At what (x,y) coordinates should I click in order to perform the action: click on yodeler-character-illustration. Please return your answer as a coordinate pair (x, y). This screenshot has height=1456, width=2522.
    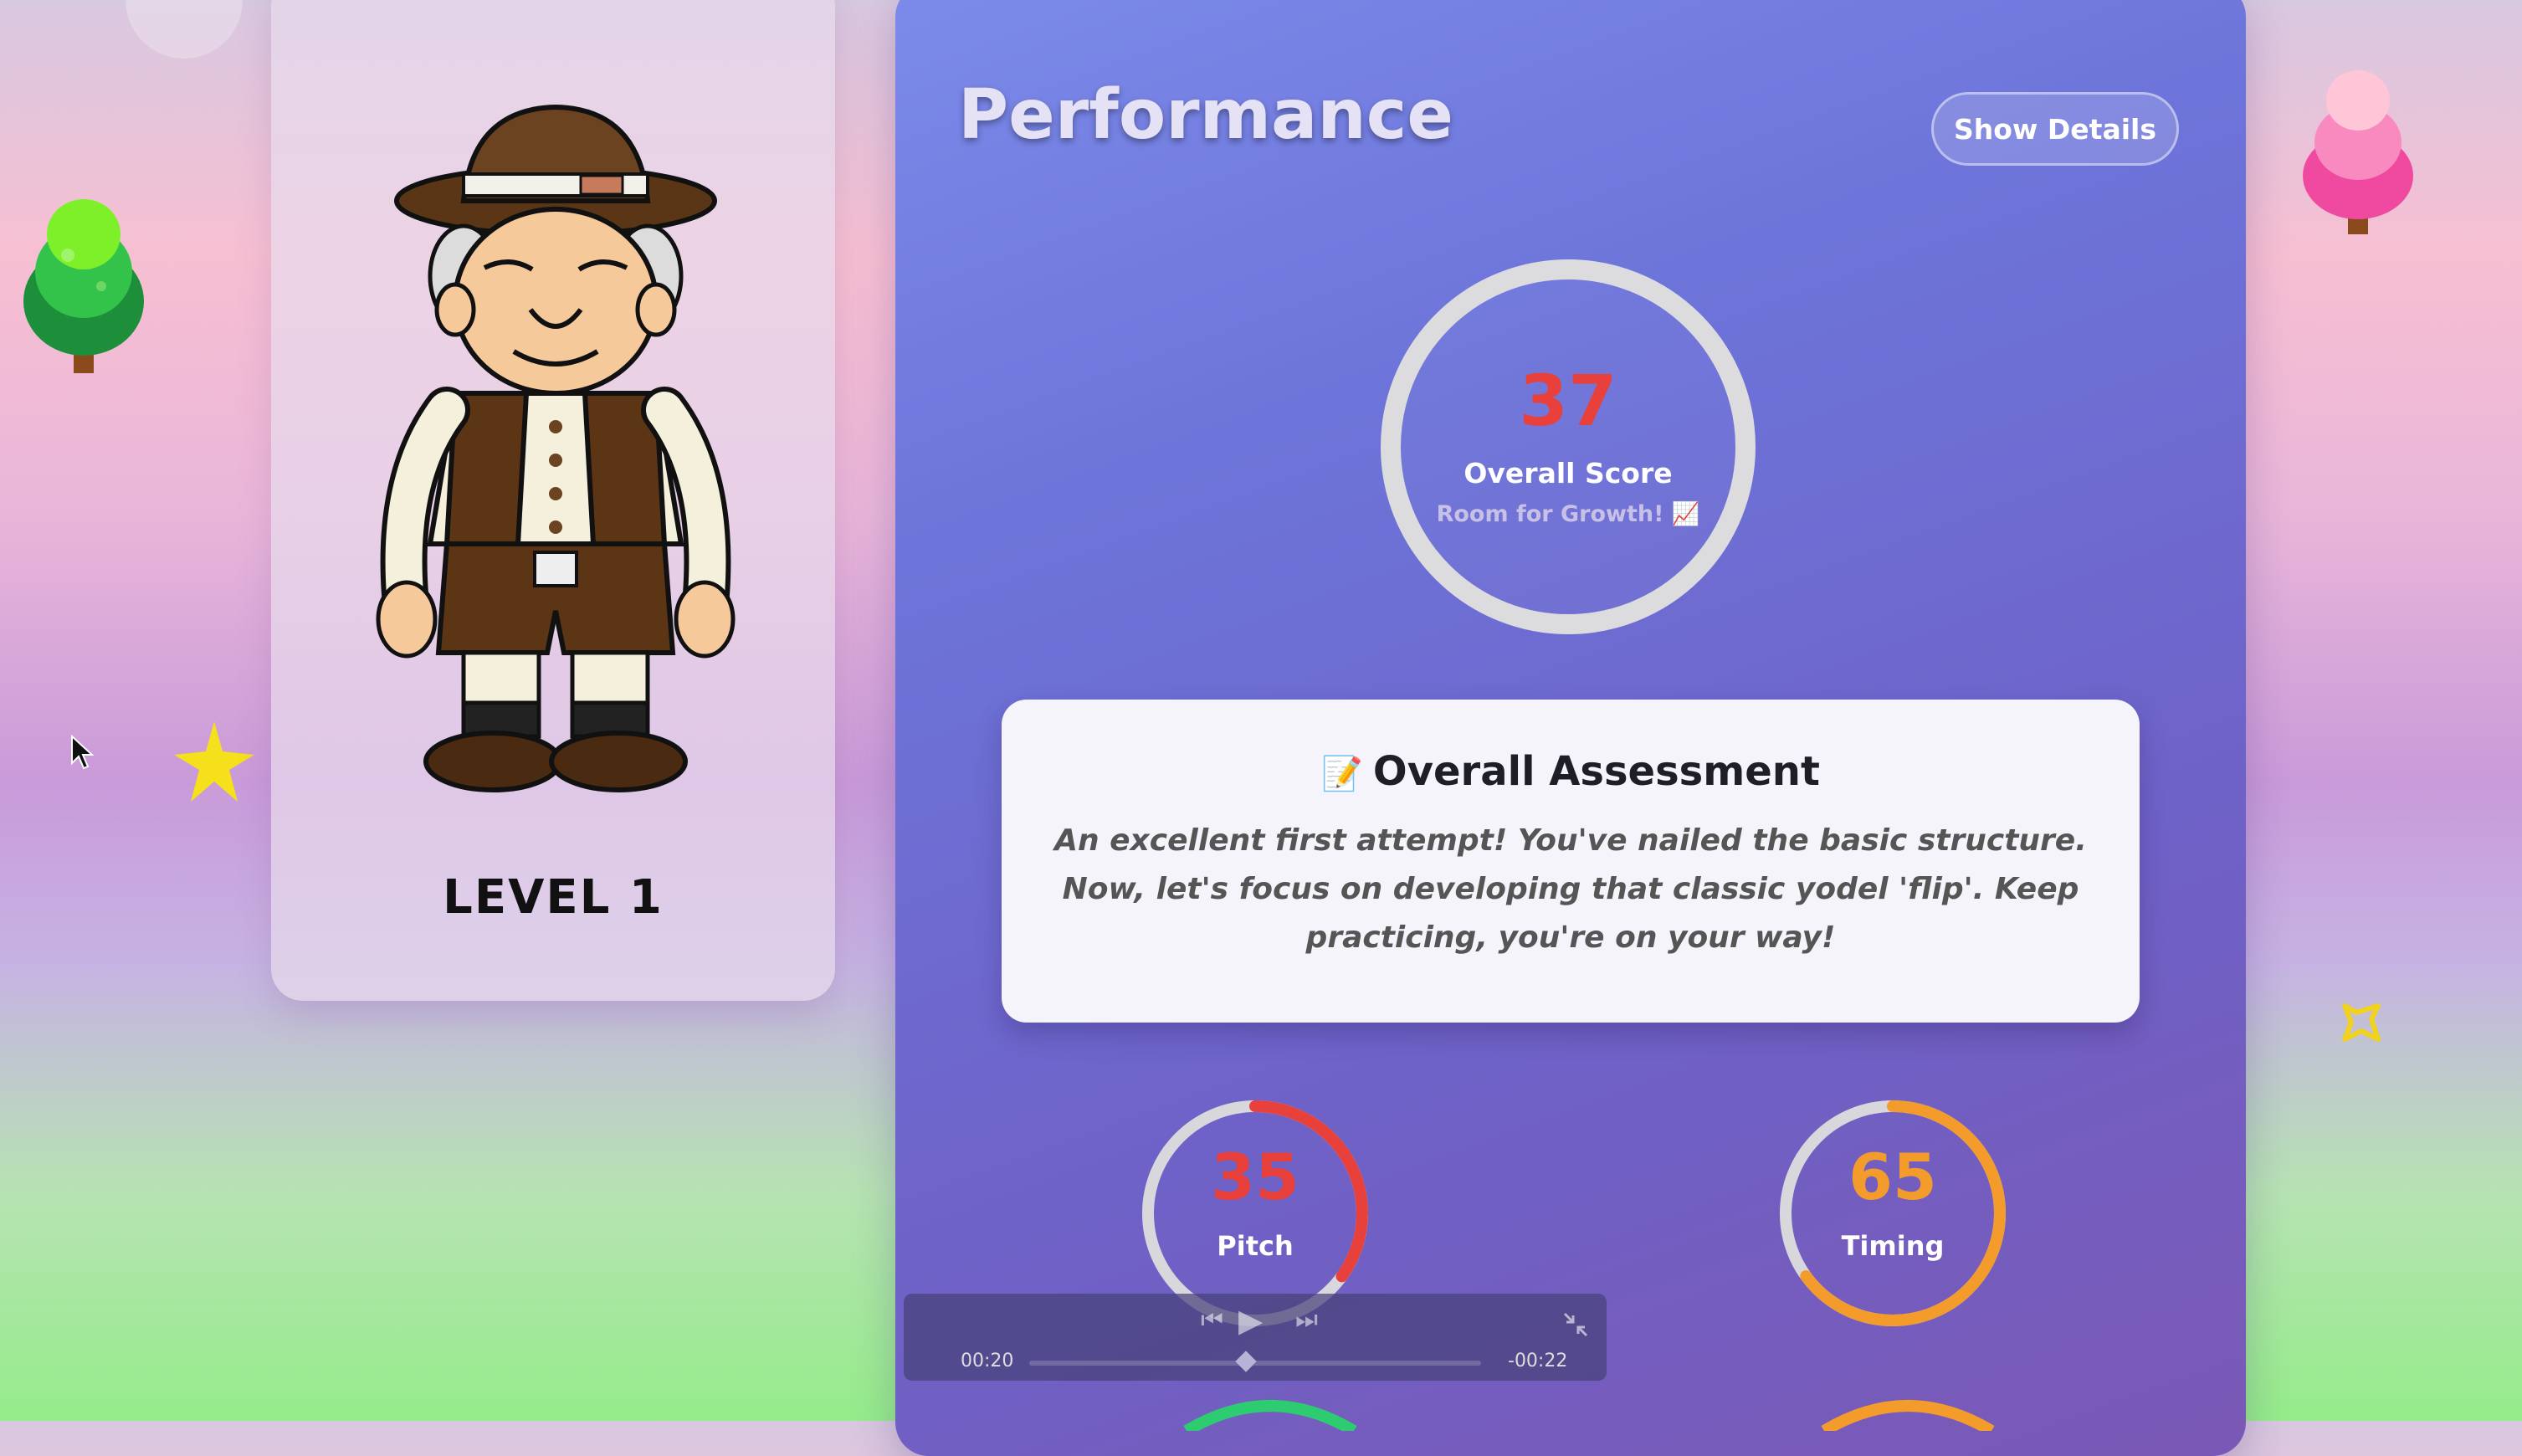
    Looking at the image, I should click on (556, 448).